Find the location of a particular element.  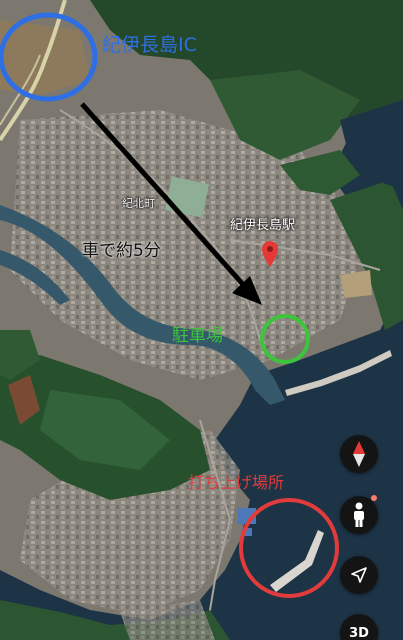

interchange-label: 紀伊長島IC is located at coordinates (149, 45).